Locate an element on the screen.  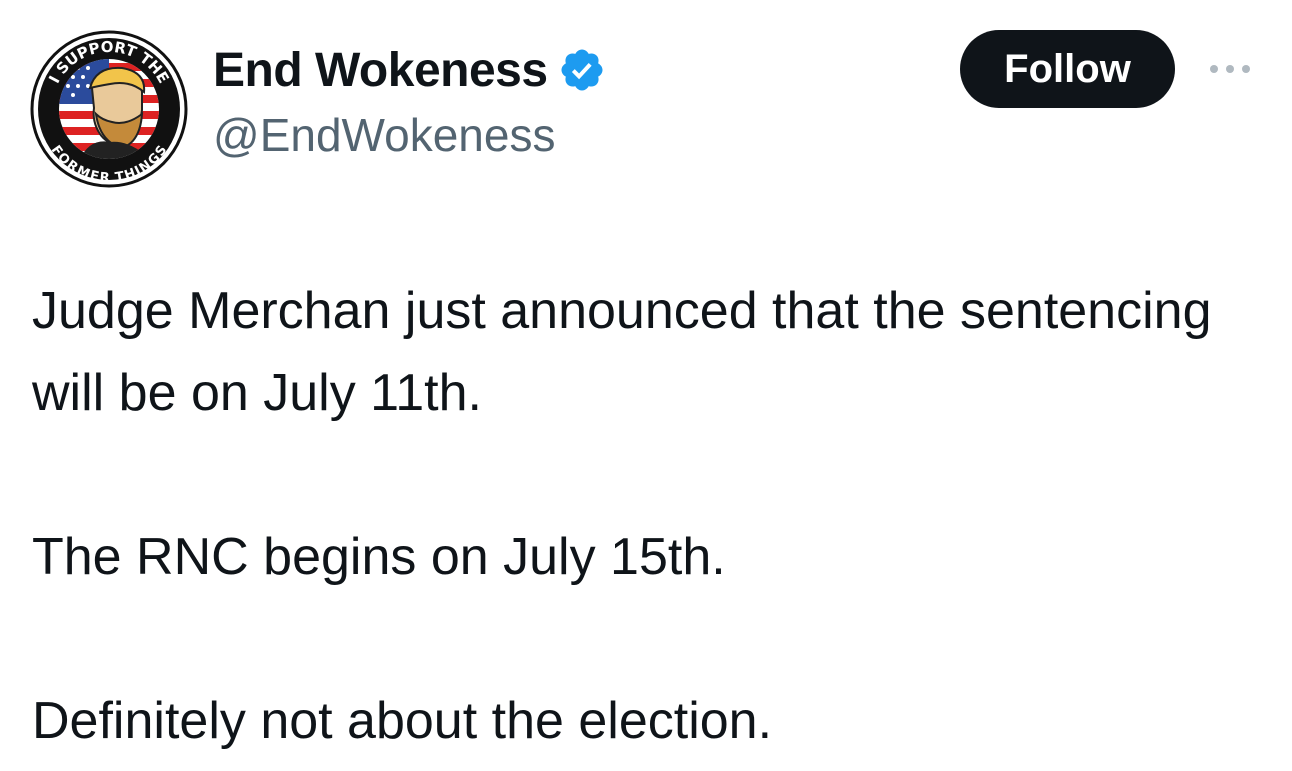
more-options-icon is located at coordinates (1230, 69).